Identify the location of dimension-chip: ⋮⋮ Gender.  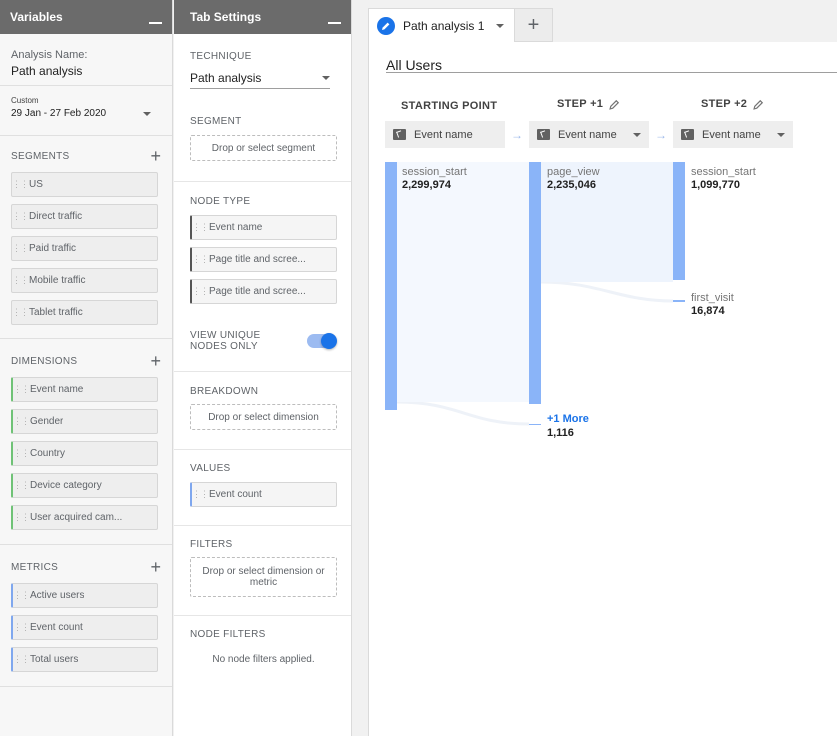
(84, 421).